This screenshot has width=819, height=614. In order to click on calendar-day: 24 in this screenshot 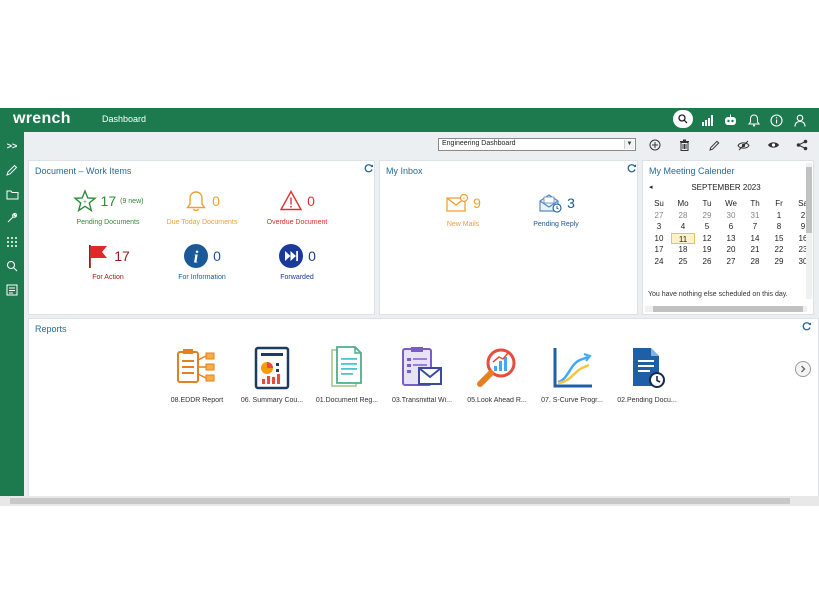, I will do `click(659, 262)`.